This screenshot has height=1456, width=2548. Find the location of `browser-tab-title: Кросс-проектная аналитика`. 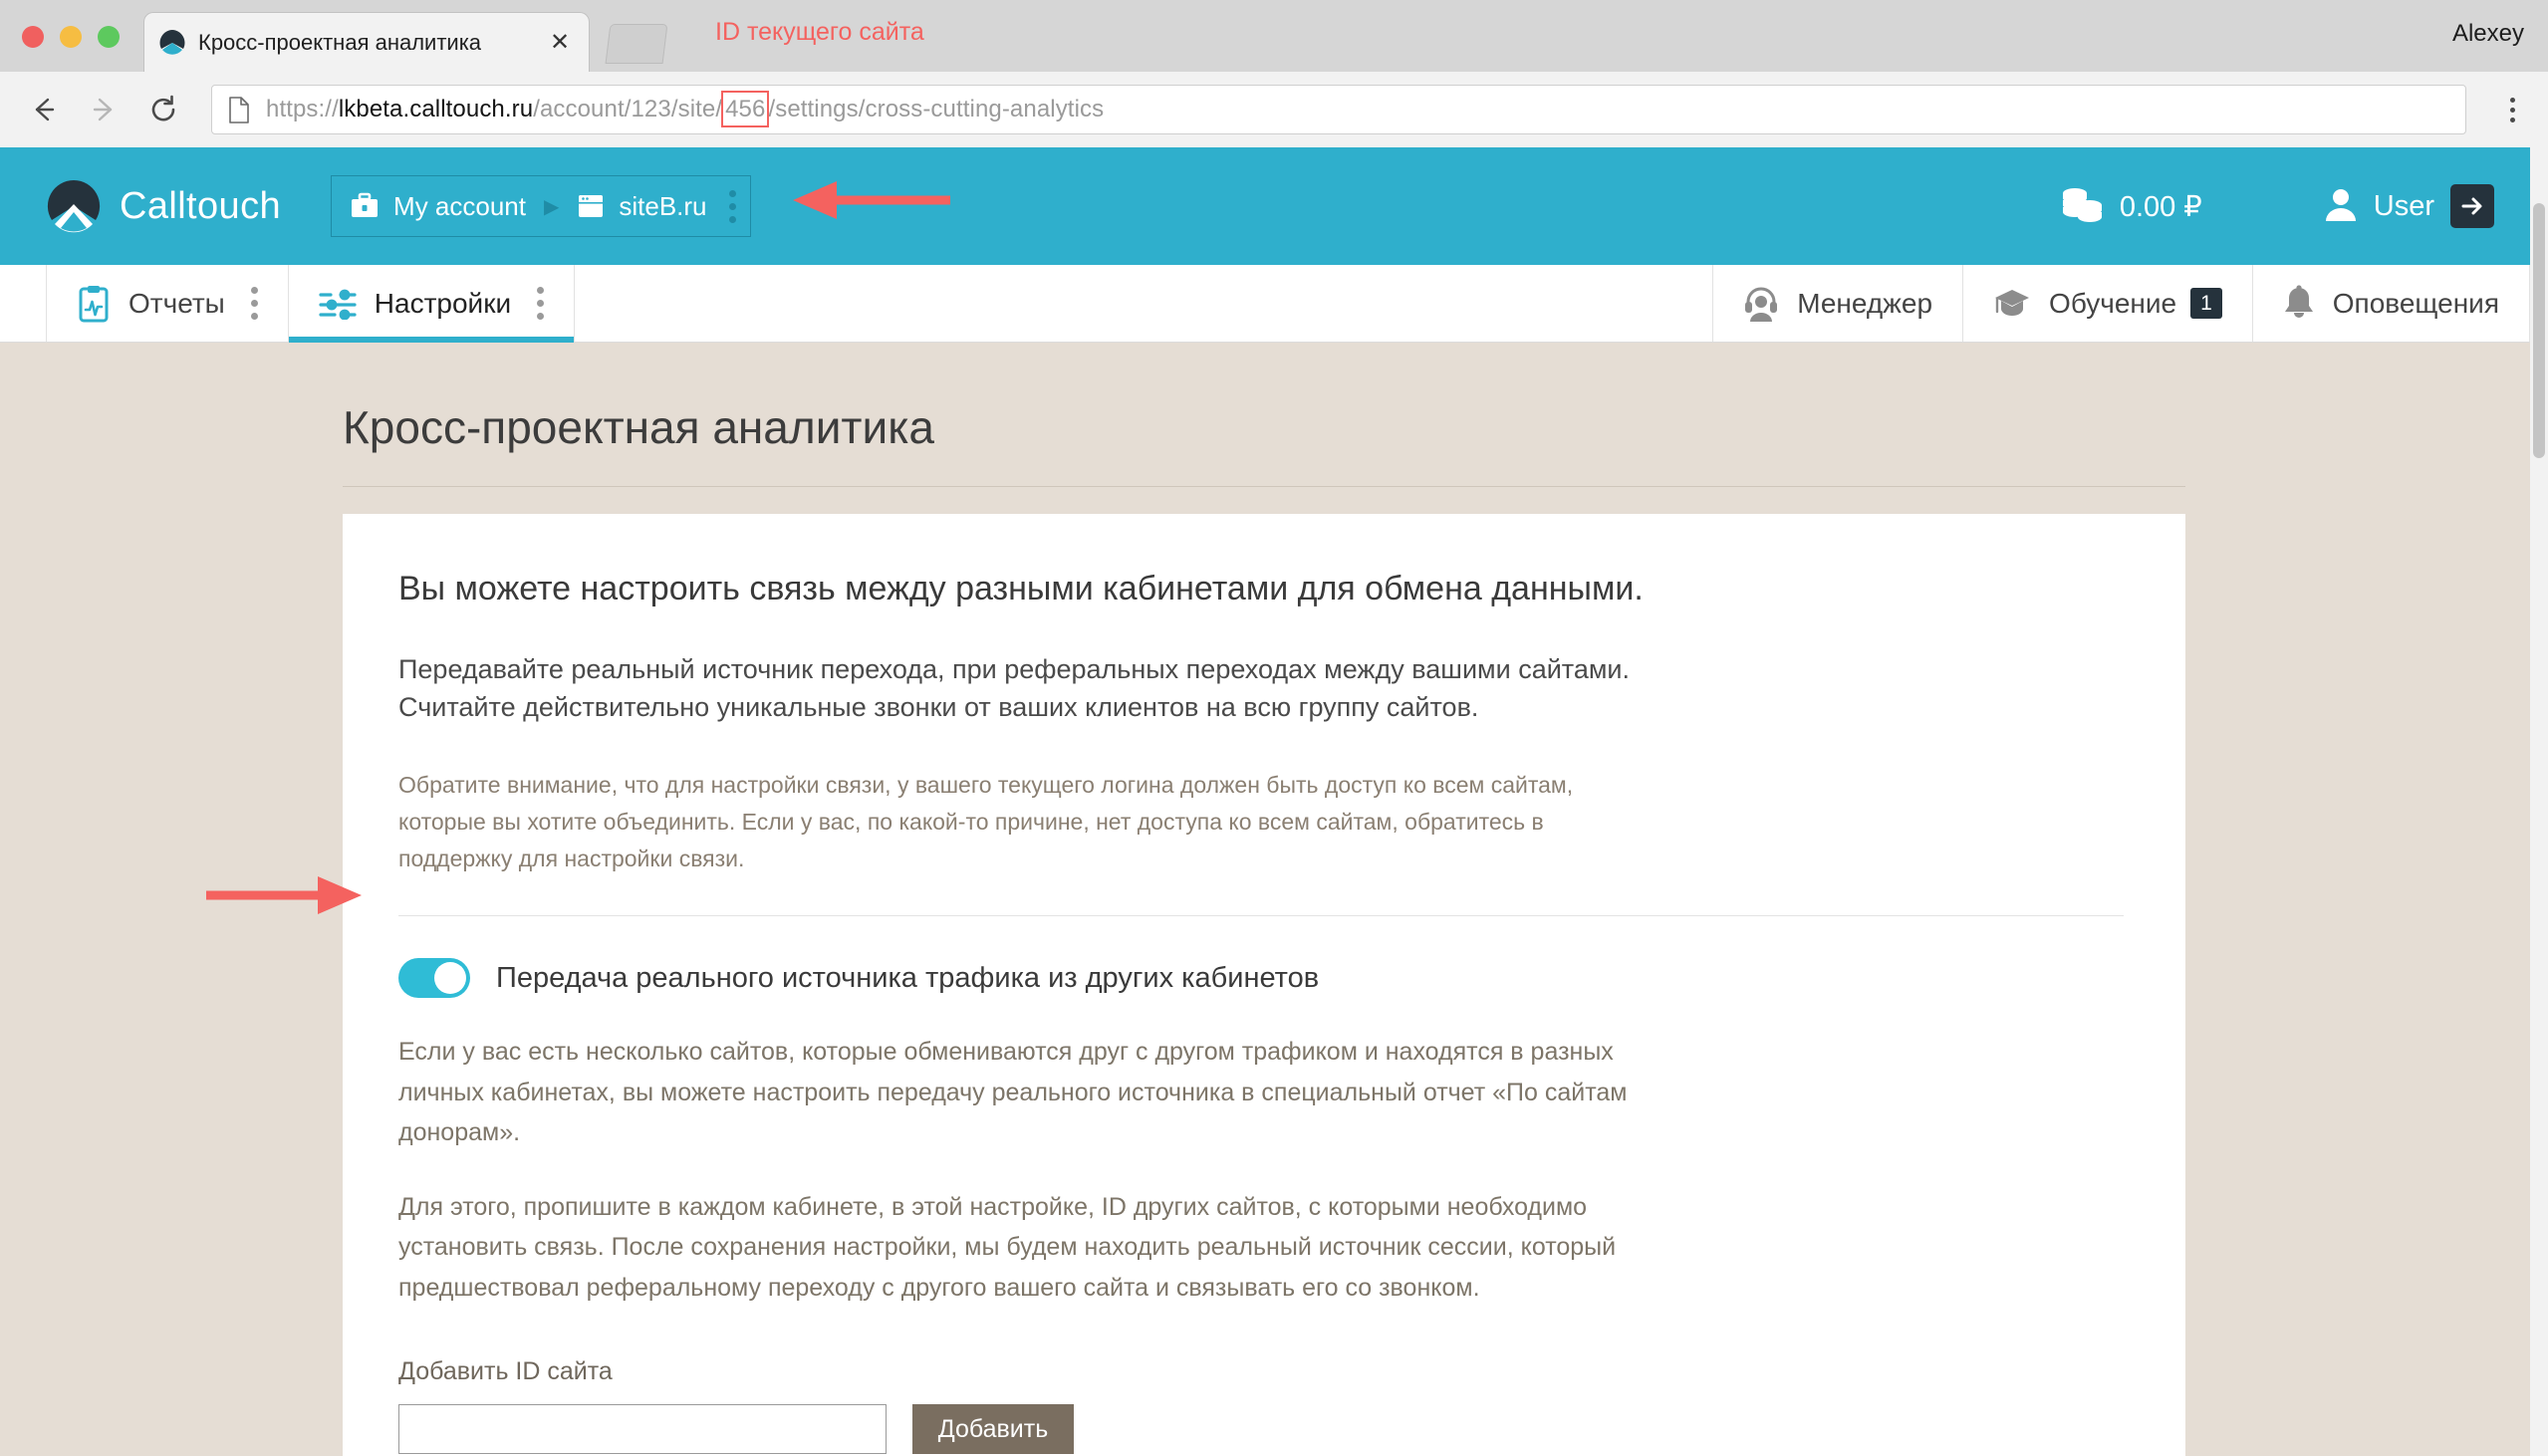

browser-tab-title: Кросс-проектная аналитика is located at coordinates (340, 42).